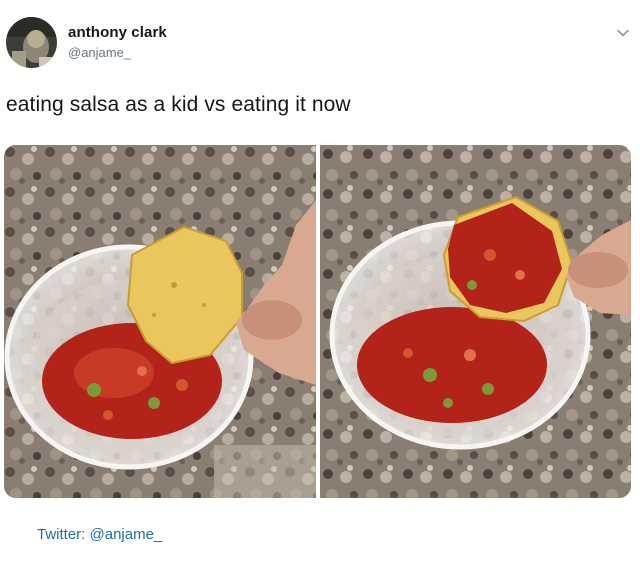 The height and width of the screenshot is (573, 640). I want to click on avatar, so click(31, 42).